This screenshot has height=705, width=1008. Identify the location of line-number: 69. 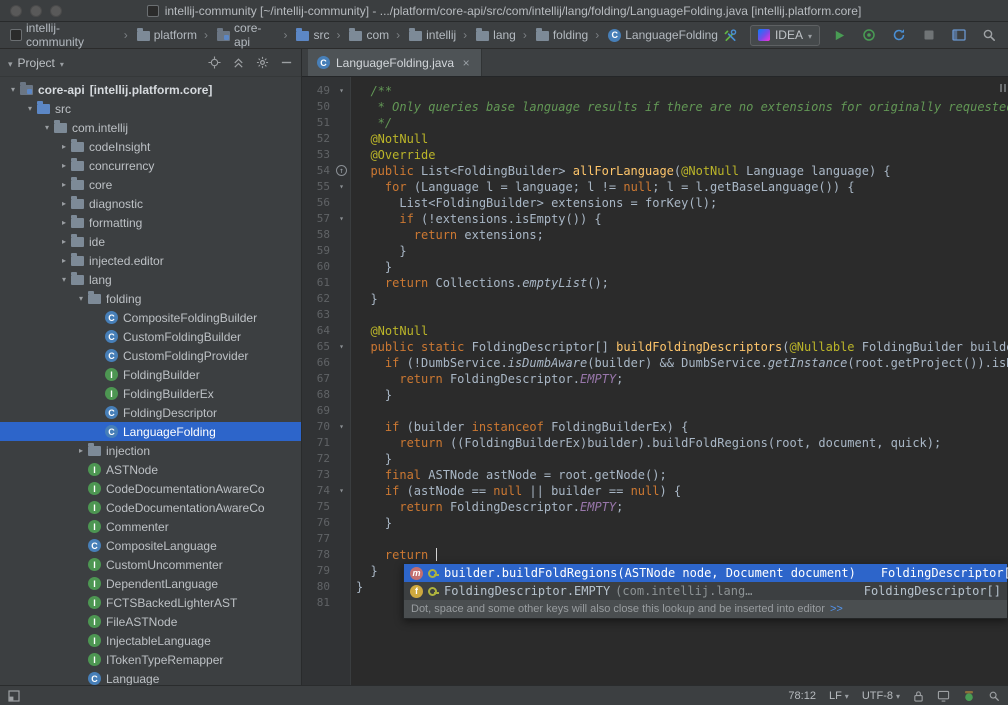
(317, 411).